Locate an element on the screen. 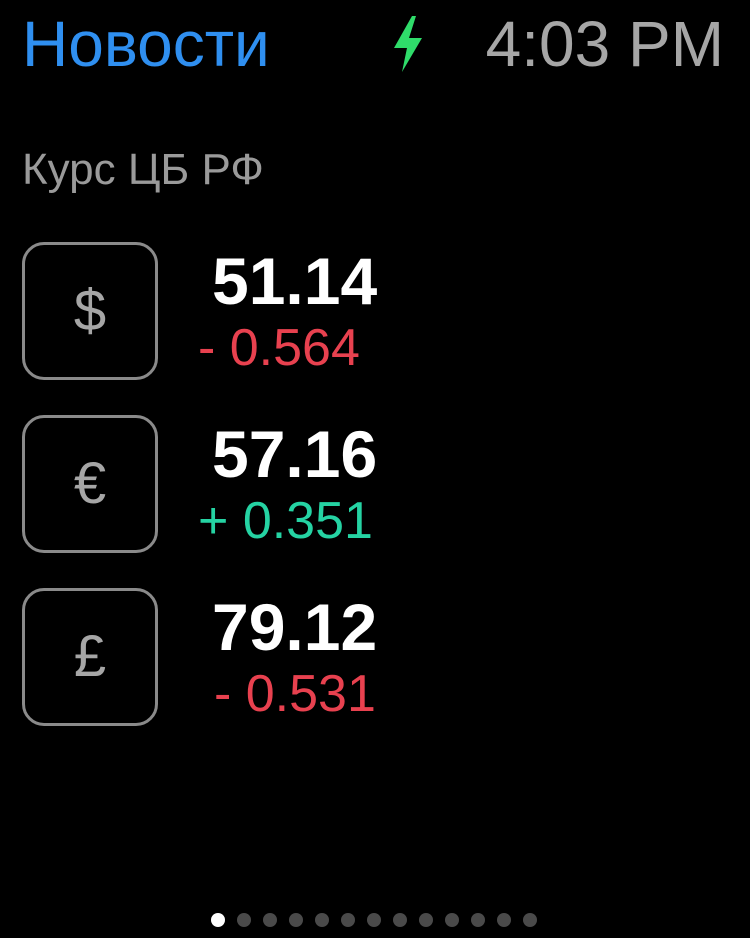 This screenshot has height=938, width=750. section-title: Курс ЦБ РФ is located at coordinates (143, 169).